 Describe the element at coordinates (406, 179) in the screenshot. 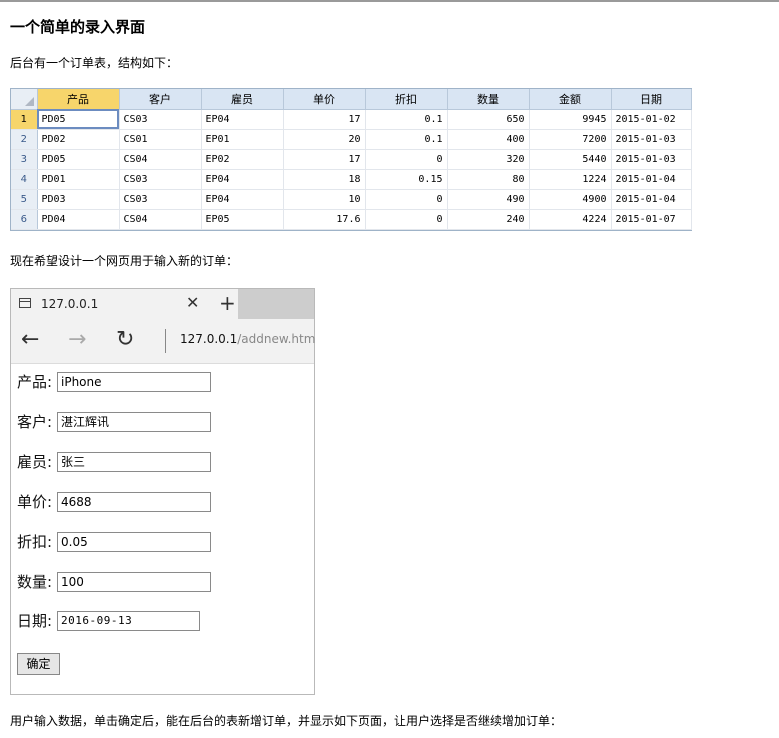

I see `table-cell: 0.15` at that location.